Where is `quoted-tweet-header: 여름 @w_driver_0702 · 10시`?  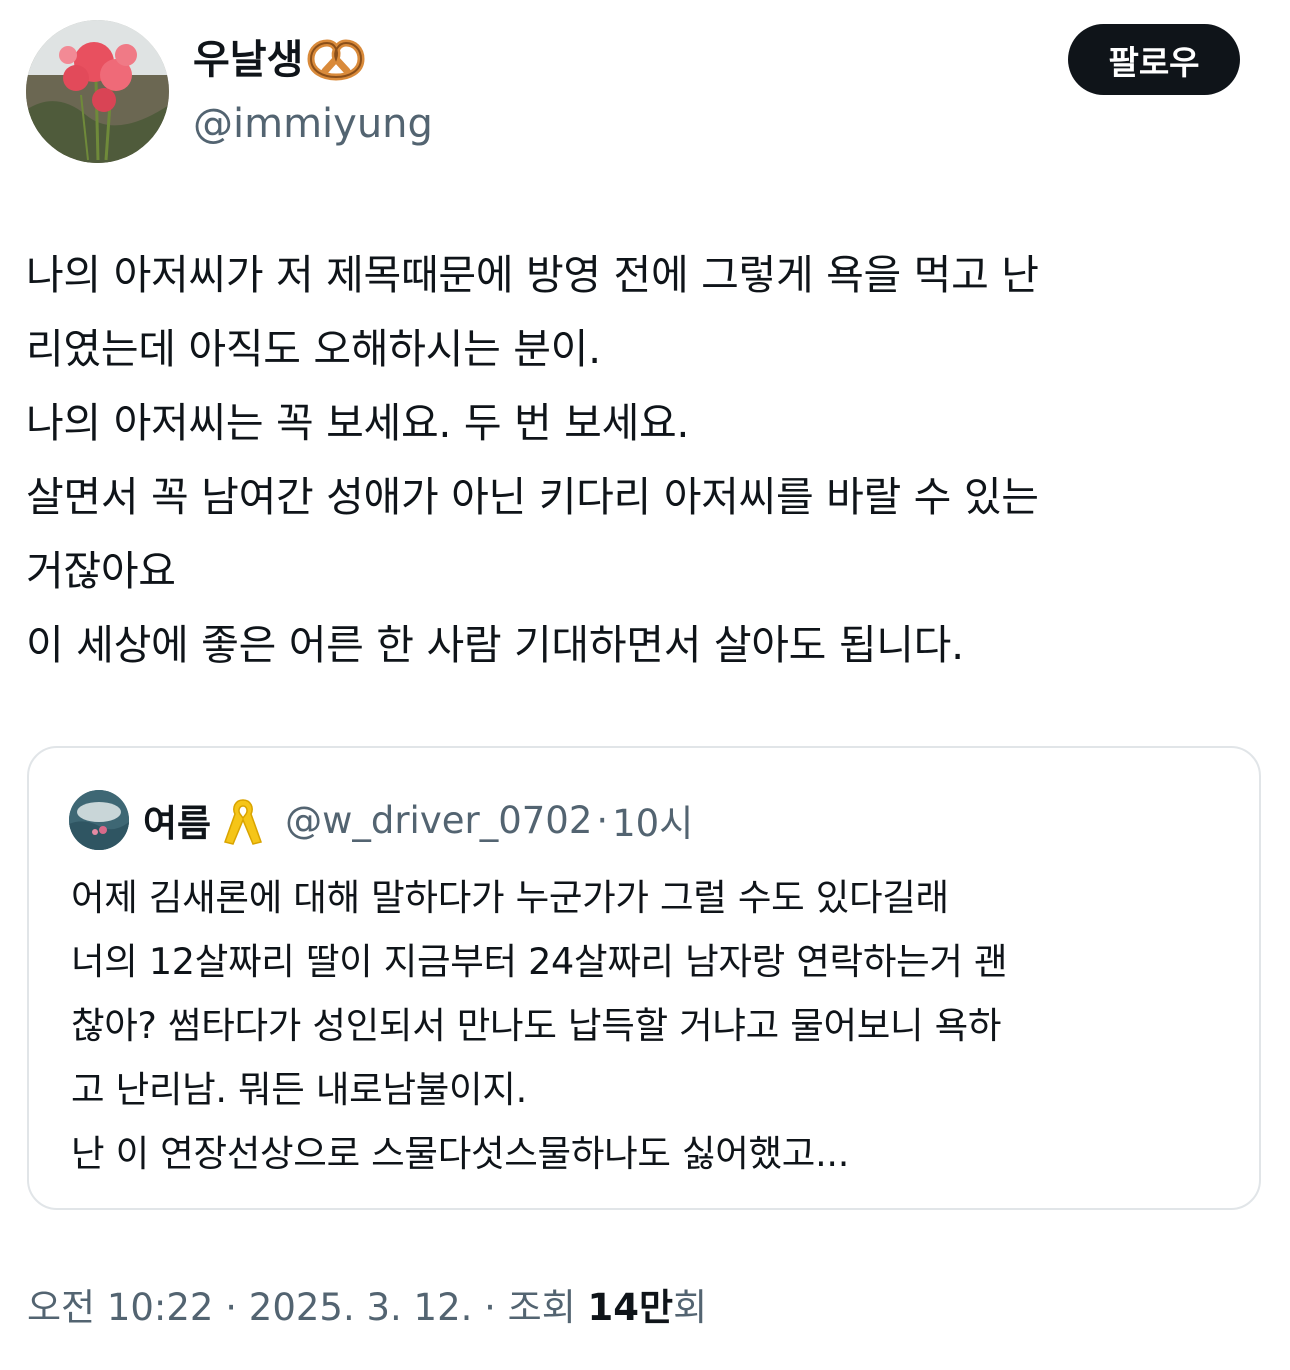 quoted-tweet-header: 여름 @w_driver_0702 · 10시 is located at coordinates (381, 820).